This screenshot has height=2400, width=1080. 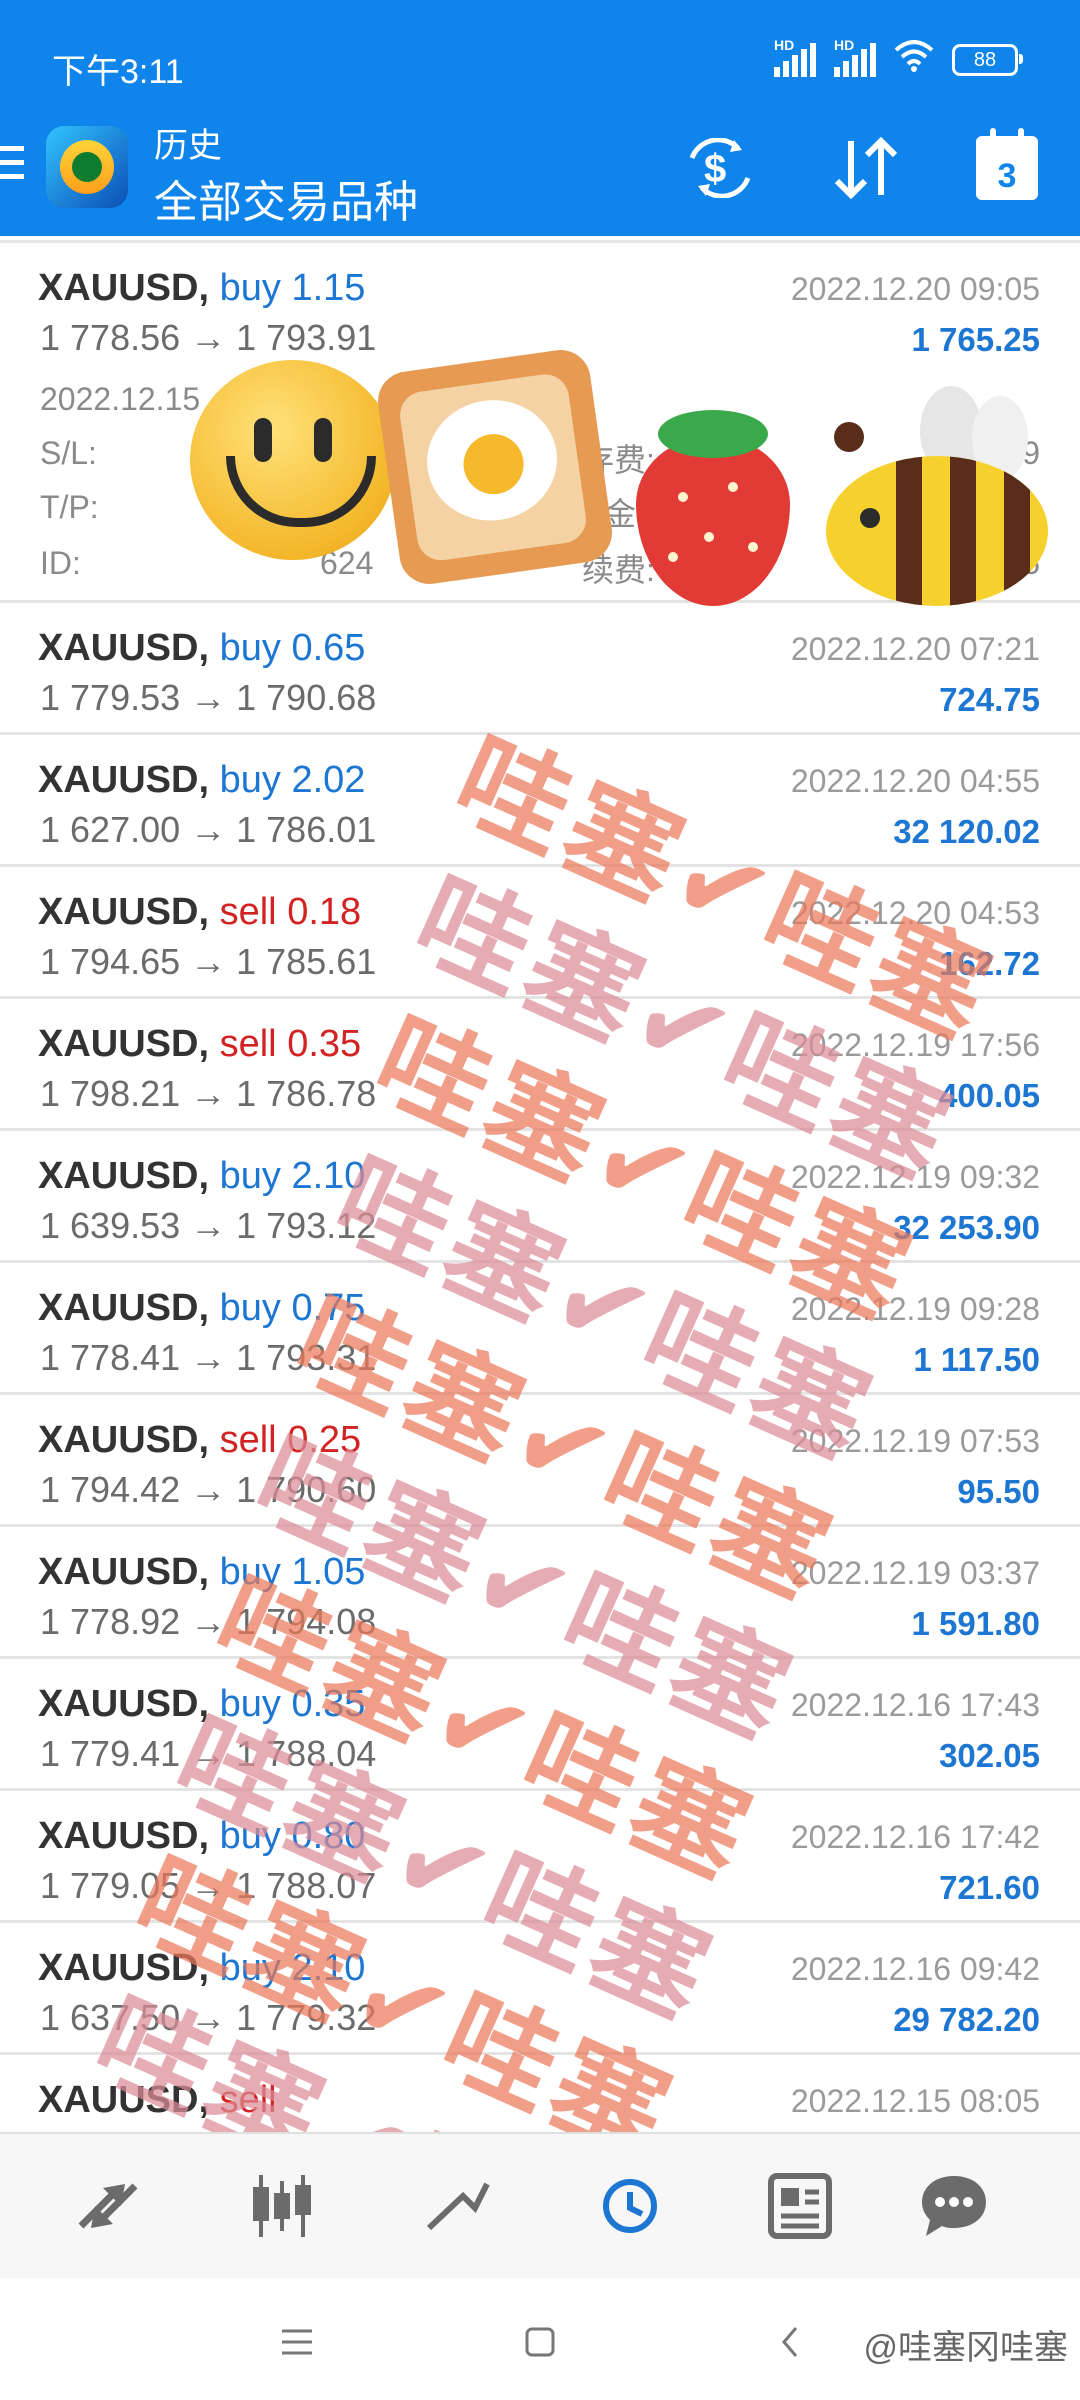 I want to click on trade-icon, so click(x=458, y=2206).